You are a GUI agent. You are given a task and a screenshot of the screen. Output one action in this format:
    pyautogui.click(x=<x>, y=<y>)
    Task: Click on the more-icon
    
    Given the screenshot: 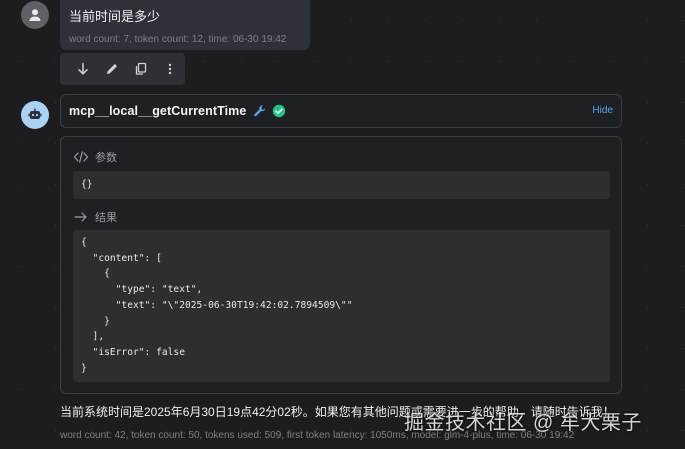 What is the action you would take?
    pyautogui.click(x=170, y=69)
    